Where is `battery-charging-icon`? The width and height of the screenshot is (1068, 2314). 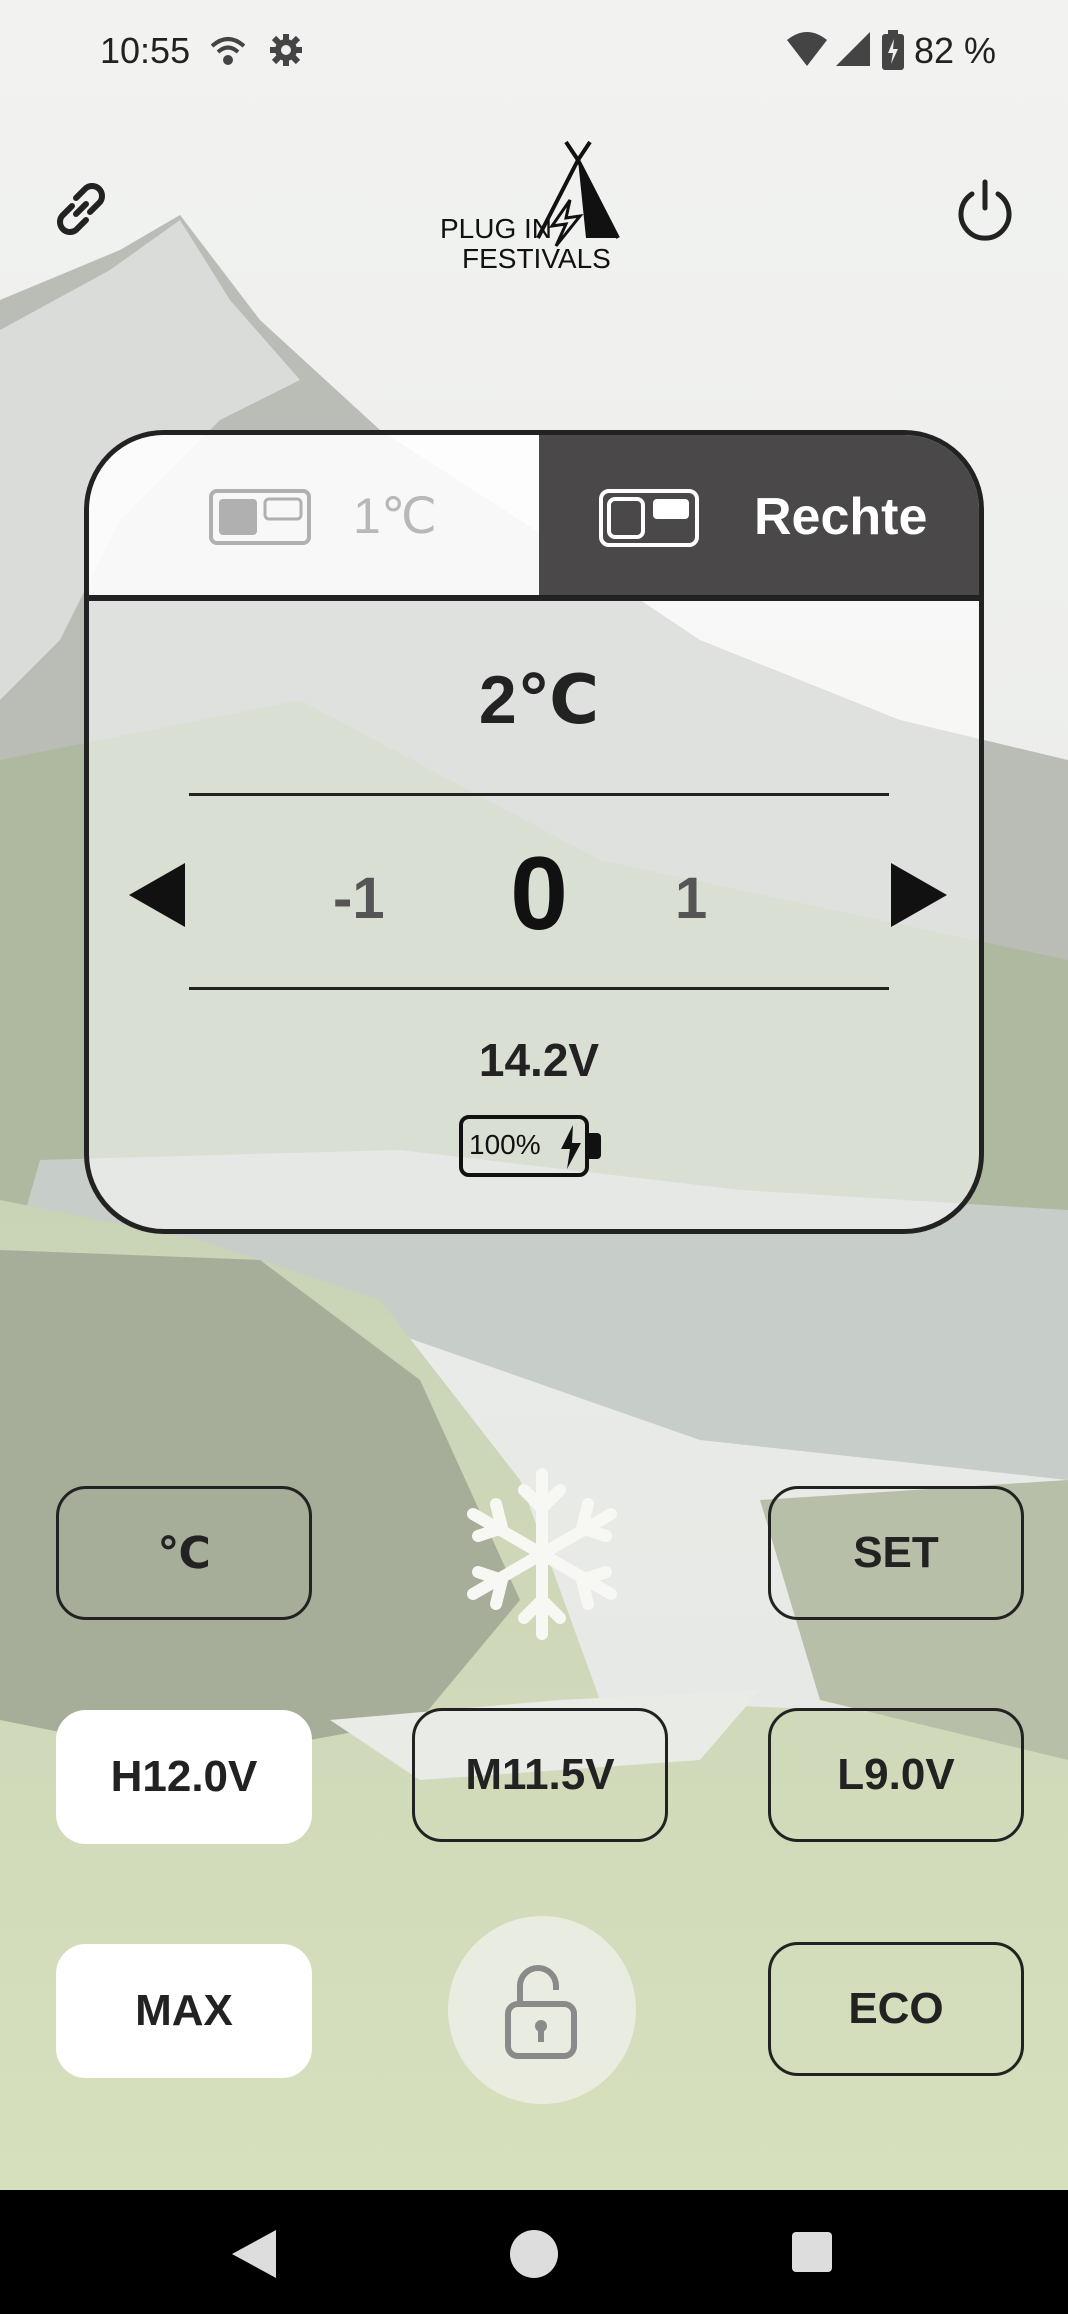
battery-charging-icon is located at coordinates (893, 52).